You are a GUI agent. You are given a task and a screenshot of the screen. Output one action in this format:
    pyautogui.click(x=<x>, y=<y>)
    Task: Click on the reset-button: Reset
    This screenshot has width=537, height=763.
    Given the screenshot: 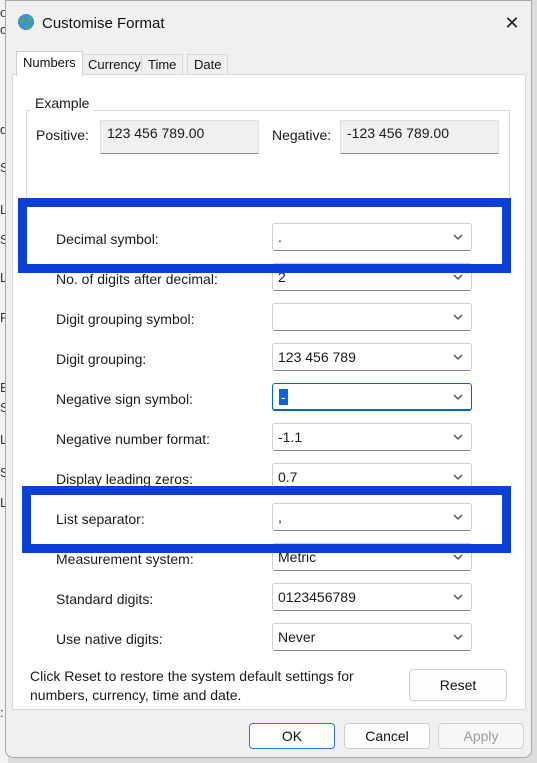 What is the action you would take?
    pyautogui.click(x=458, y=685)
    